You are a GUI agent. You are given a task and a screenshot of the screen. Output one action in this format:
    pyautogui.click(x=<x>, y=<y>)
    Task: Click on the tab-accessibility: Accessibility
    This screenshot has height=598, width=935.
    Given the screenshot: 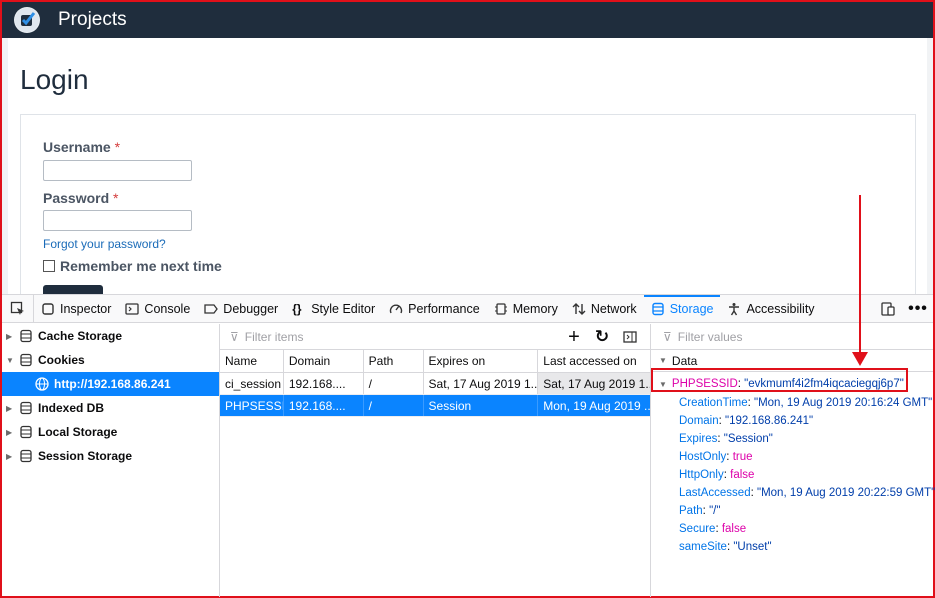 What is the action you would take?
    pyautogui.click(x=770, y=308)
    